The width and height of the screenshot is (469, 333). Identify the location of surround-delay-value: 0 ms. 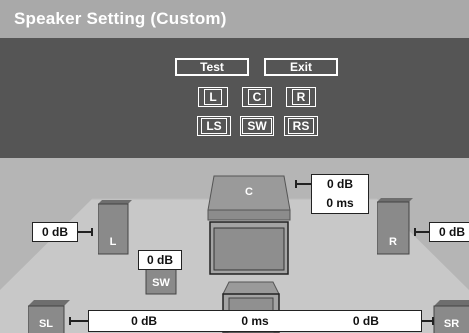
(255, 321).